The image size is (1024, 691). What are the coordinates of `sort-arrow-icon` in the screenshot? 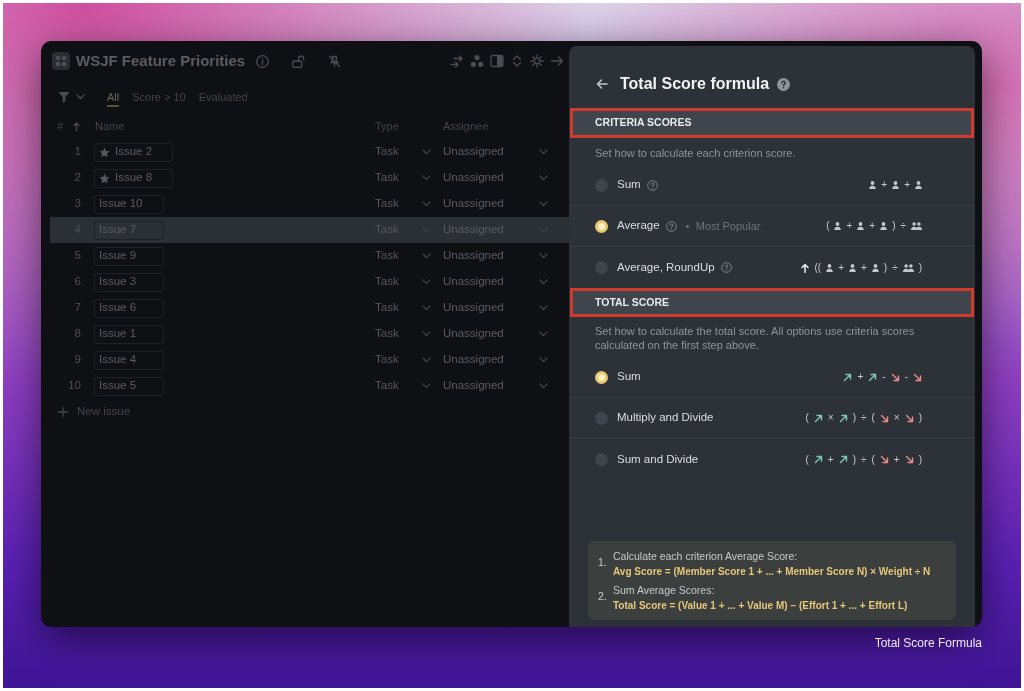 It's located at (77, 126).